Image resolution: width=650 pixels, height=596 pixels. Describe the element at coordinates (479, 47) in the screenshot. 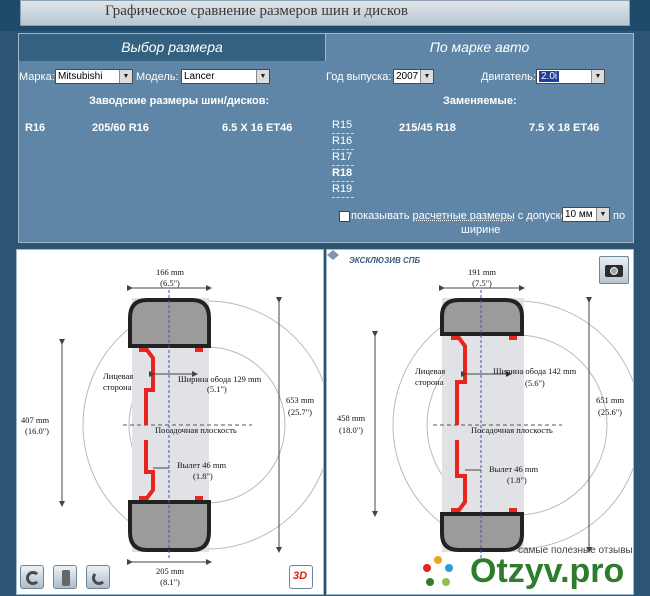

I see `tab-by-car: По марке авто` at that location.